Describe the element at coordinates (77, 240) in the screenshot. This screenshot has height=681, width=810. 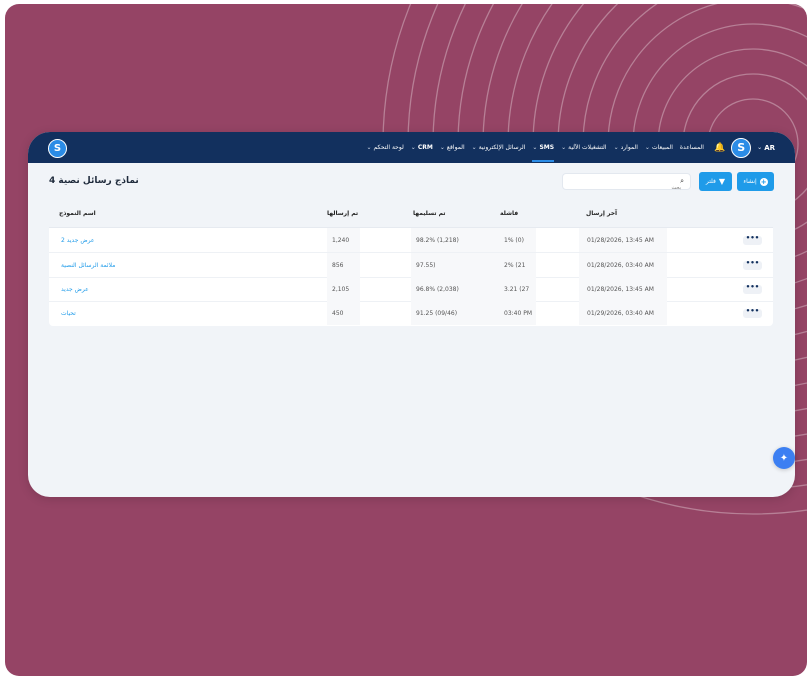
I see `template-name-link: عرض جديد 2` at that location.